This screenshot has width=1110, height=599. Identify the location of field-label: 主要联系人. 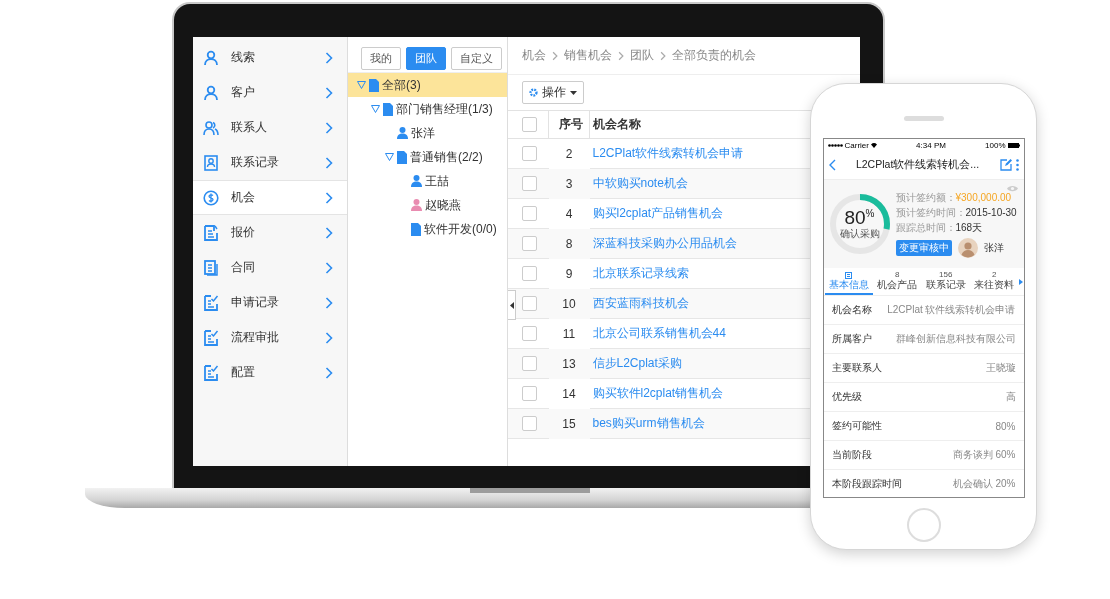
(856, 368).